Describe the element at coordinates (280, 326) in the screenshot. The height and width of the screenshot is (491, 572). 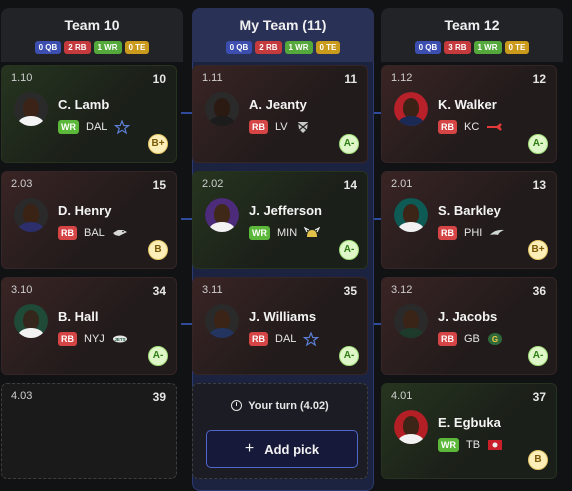
I see `pick-card: 3.11 35 J. Williams RB DAL A-` at that location.